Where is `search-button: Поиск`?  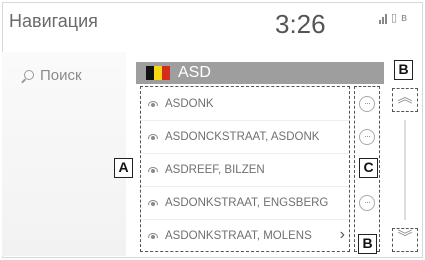 search-button: Поиск is located at coordinates (65, 75).